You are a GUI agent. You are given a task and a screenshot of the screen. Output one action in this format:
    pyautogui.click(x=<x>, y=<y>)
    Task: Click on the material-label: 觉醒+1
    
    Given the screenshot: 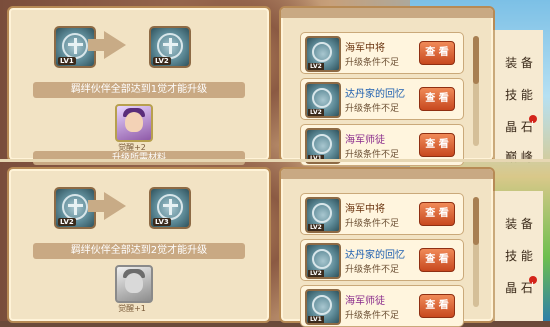 What is the action you would take?
    pyautogui.click(x=132, y=308)
    